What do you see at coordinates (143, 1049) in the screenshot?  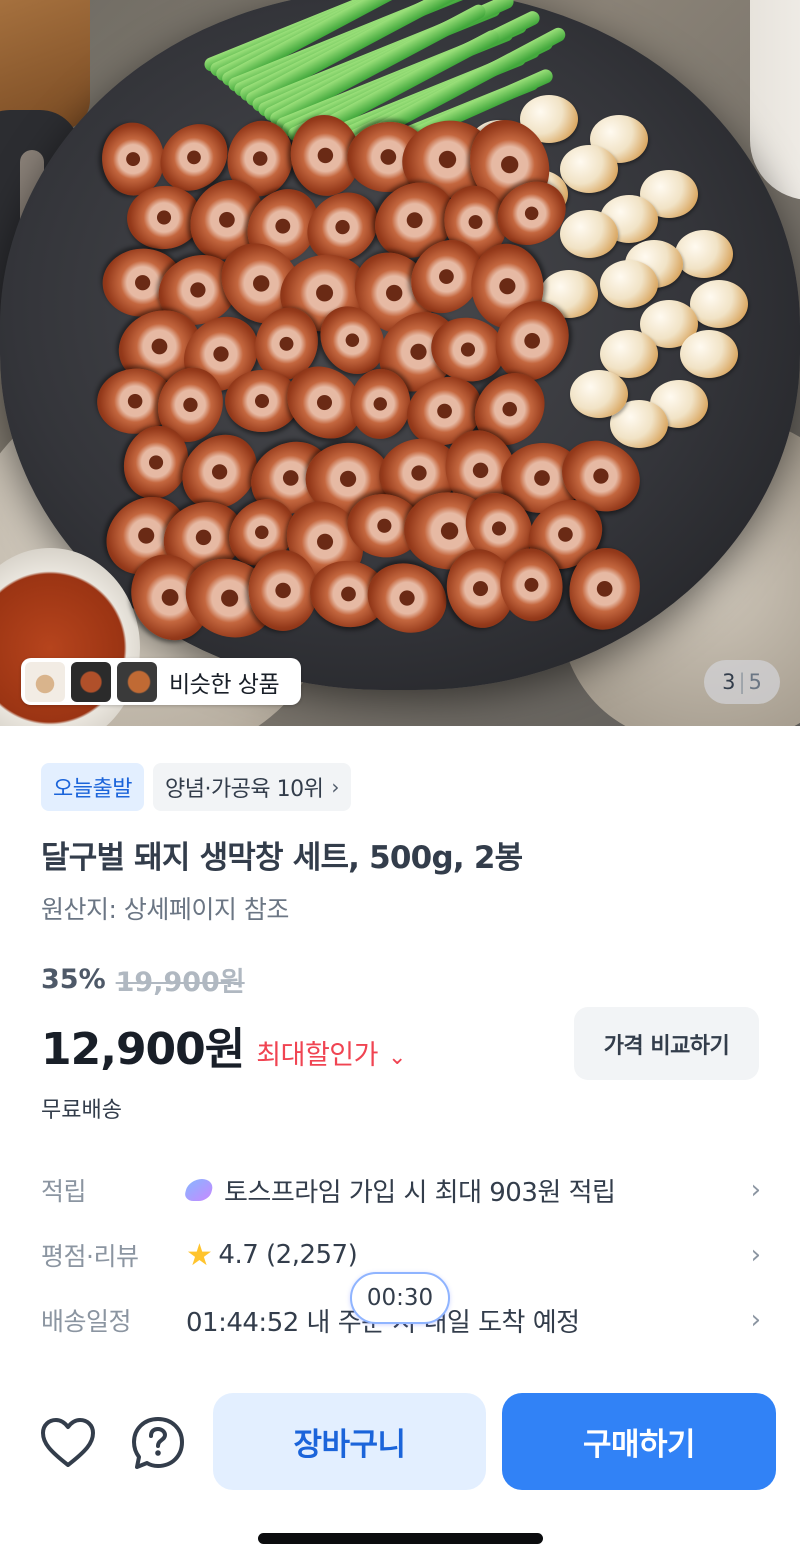 I see `sale-price: 12,900원` at bounding box center [143, 1049].